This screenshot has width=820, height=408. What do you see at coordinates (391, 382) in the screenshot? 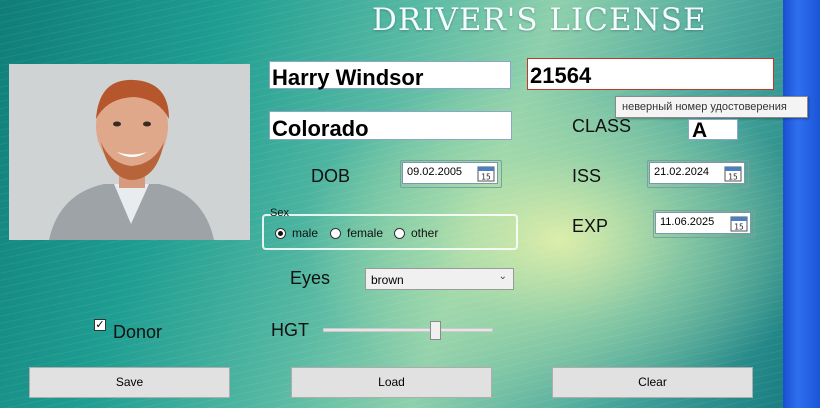
I see `load-button: Load` at bounding box center [391, 382].